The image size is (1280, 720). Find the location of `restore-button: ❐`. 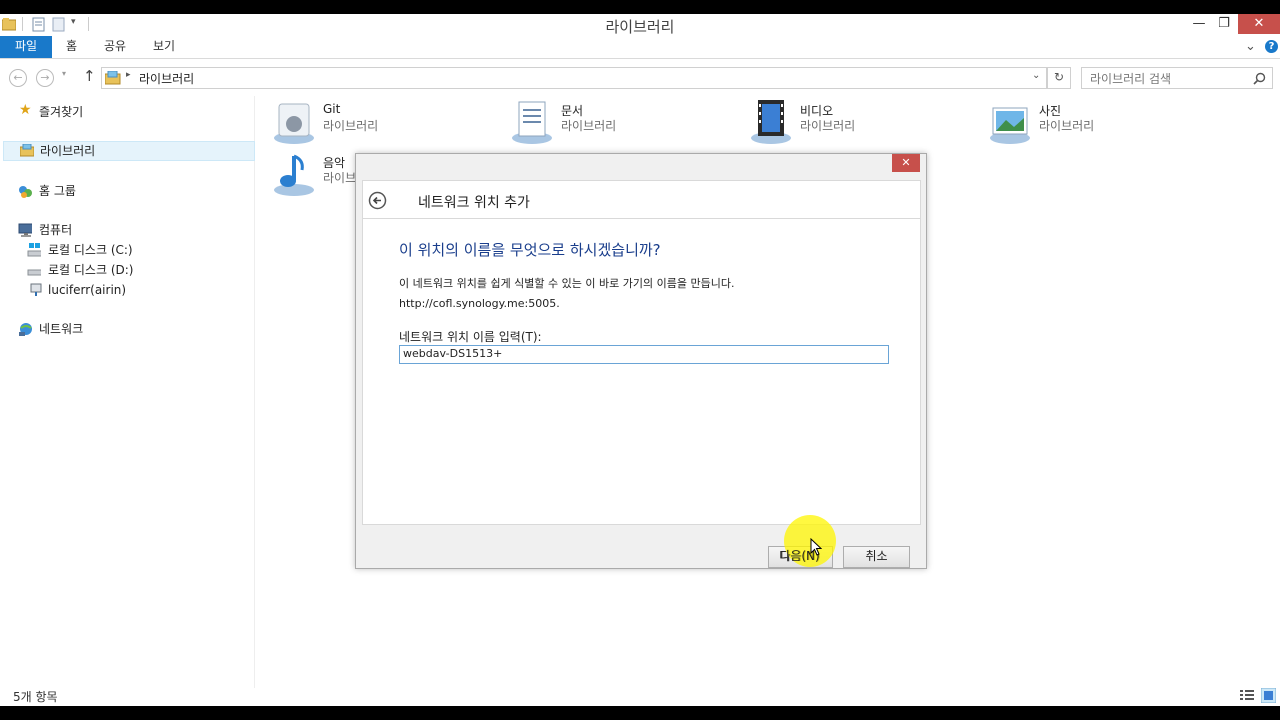

restore-button: ❐ is located at coordinates (1224, 24).